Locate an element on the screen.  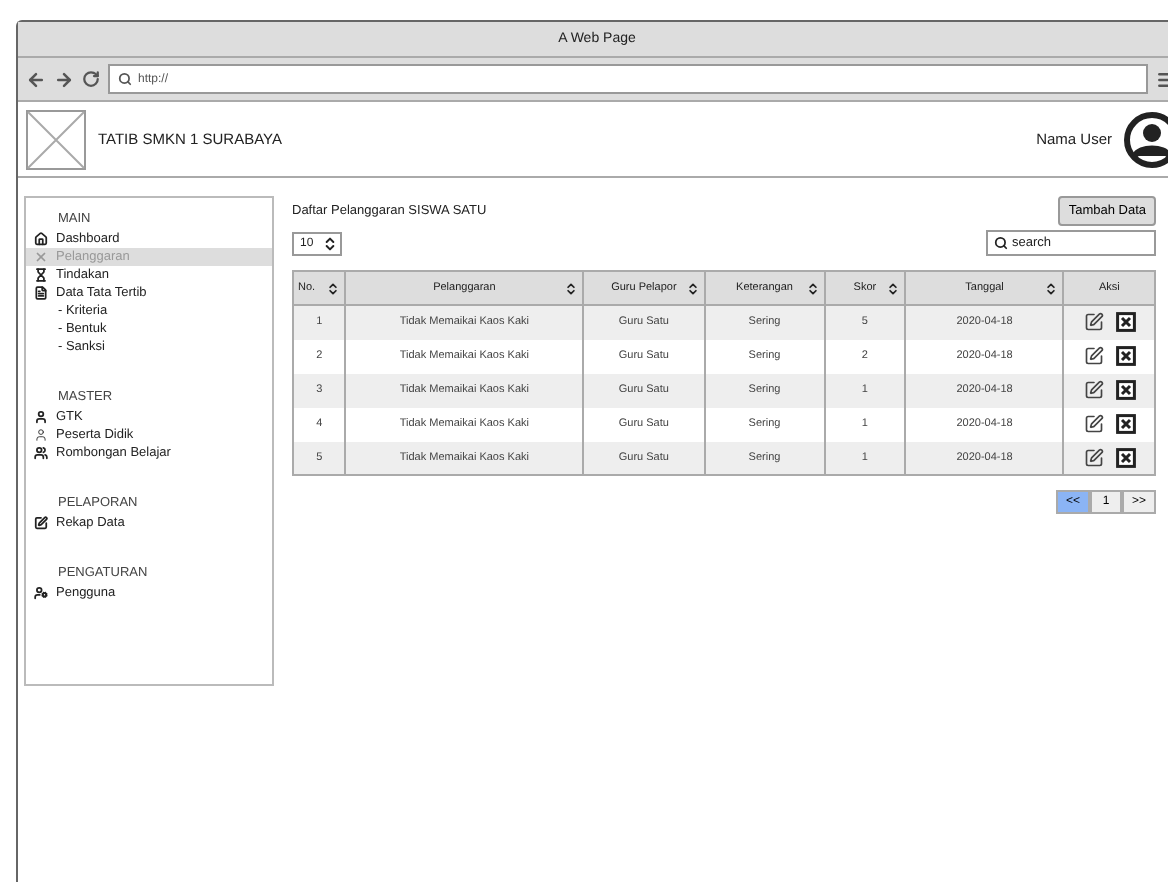
avatar-icon is located at coordinates (1146, 139).